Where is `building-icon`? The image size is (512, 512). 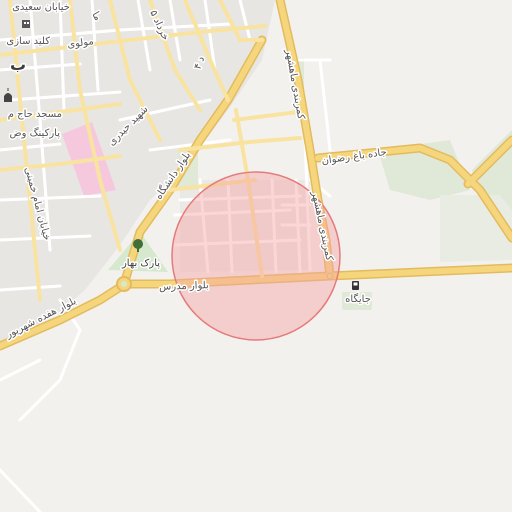
building-icon is located at coordinates (26, 24).